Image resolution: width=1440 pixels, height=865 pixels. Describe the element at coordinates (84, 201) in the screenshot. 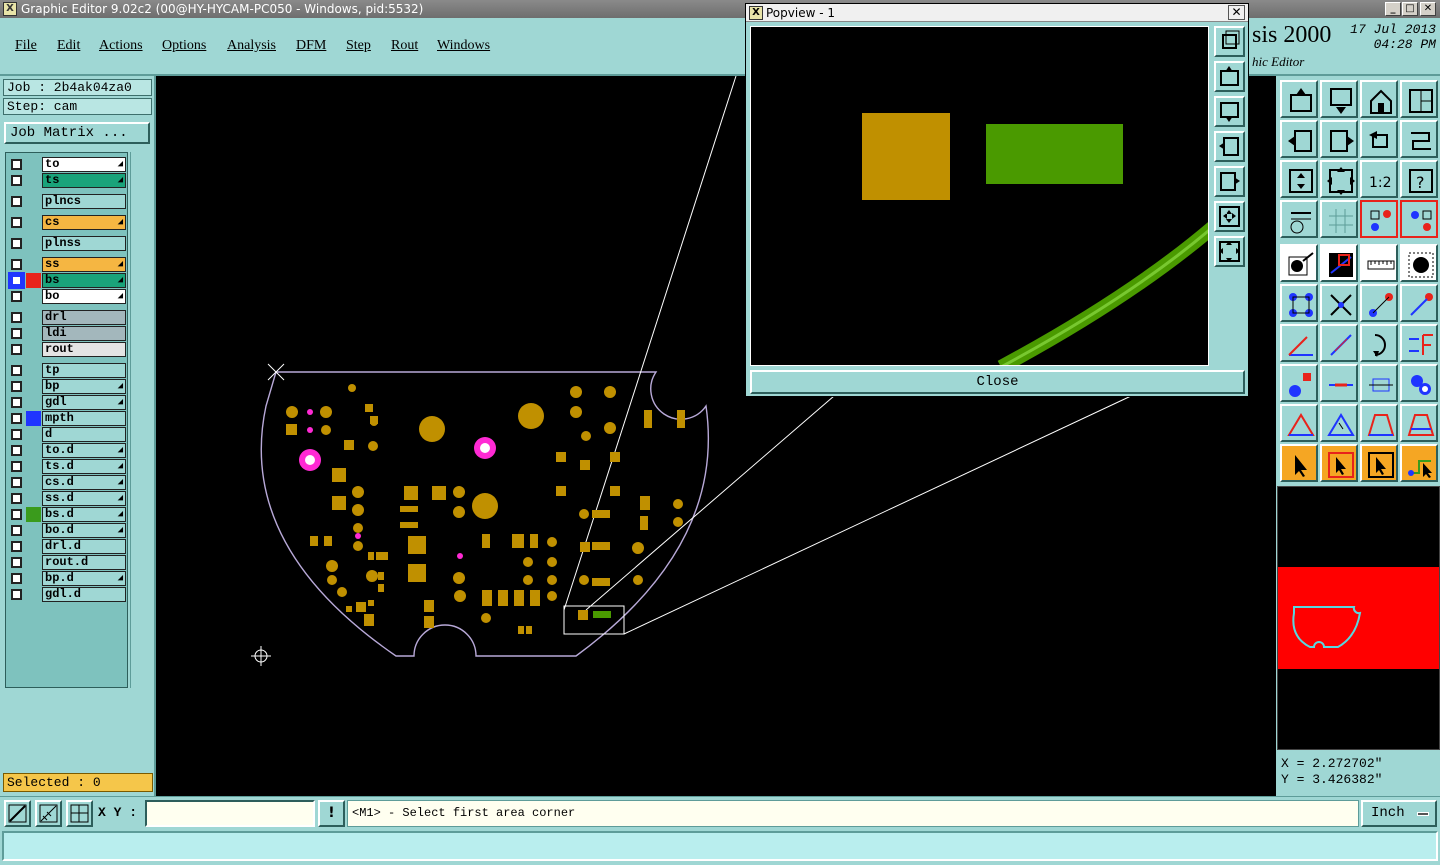

I see `layer-name: plncs` at that location.